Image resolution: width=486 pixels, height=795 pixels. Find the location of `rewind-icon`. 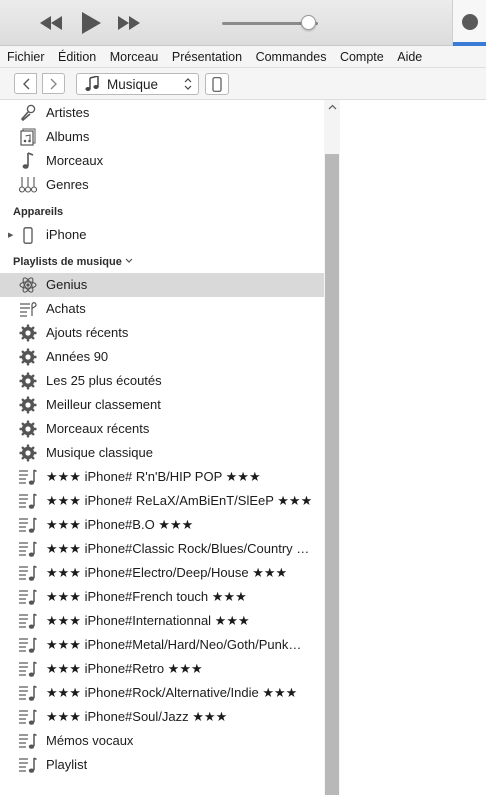

rewind-icon is located at coordinates (51, 23).